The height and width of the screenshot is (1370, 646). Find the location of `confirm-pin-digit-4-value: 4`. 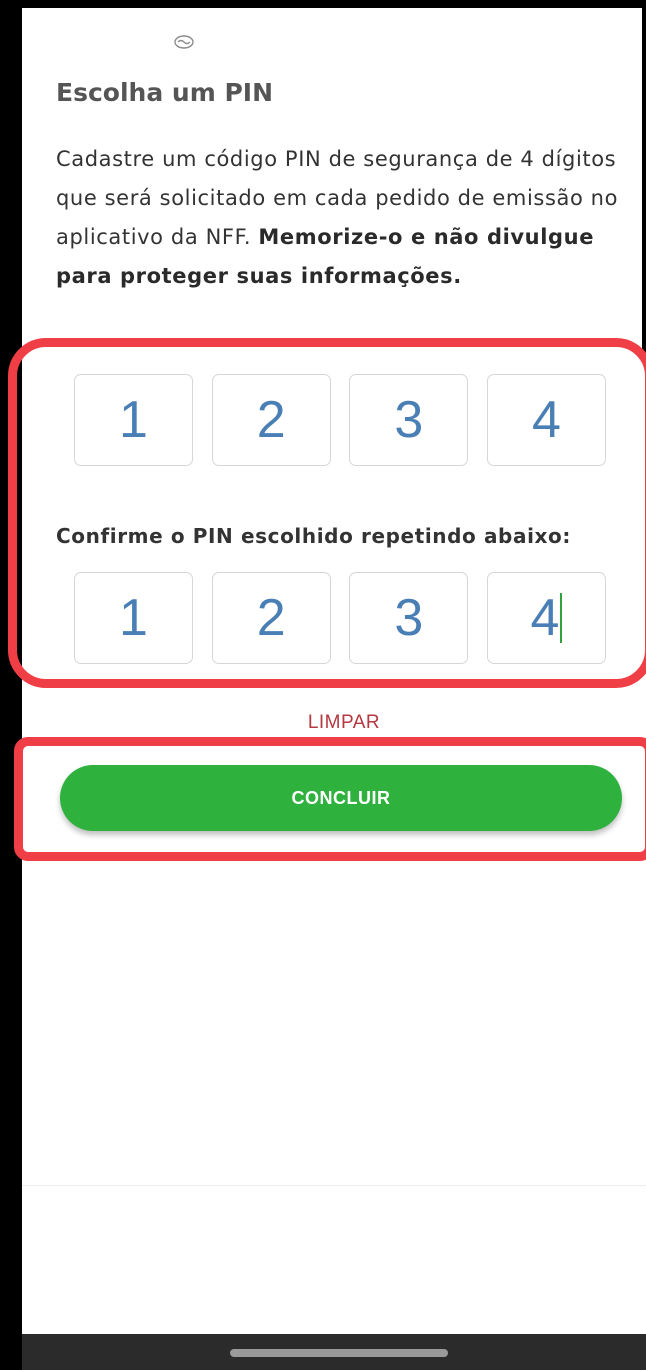

confirm-pin-digit-4-value: 4 is located at coordinates (545, 618).